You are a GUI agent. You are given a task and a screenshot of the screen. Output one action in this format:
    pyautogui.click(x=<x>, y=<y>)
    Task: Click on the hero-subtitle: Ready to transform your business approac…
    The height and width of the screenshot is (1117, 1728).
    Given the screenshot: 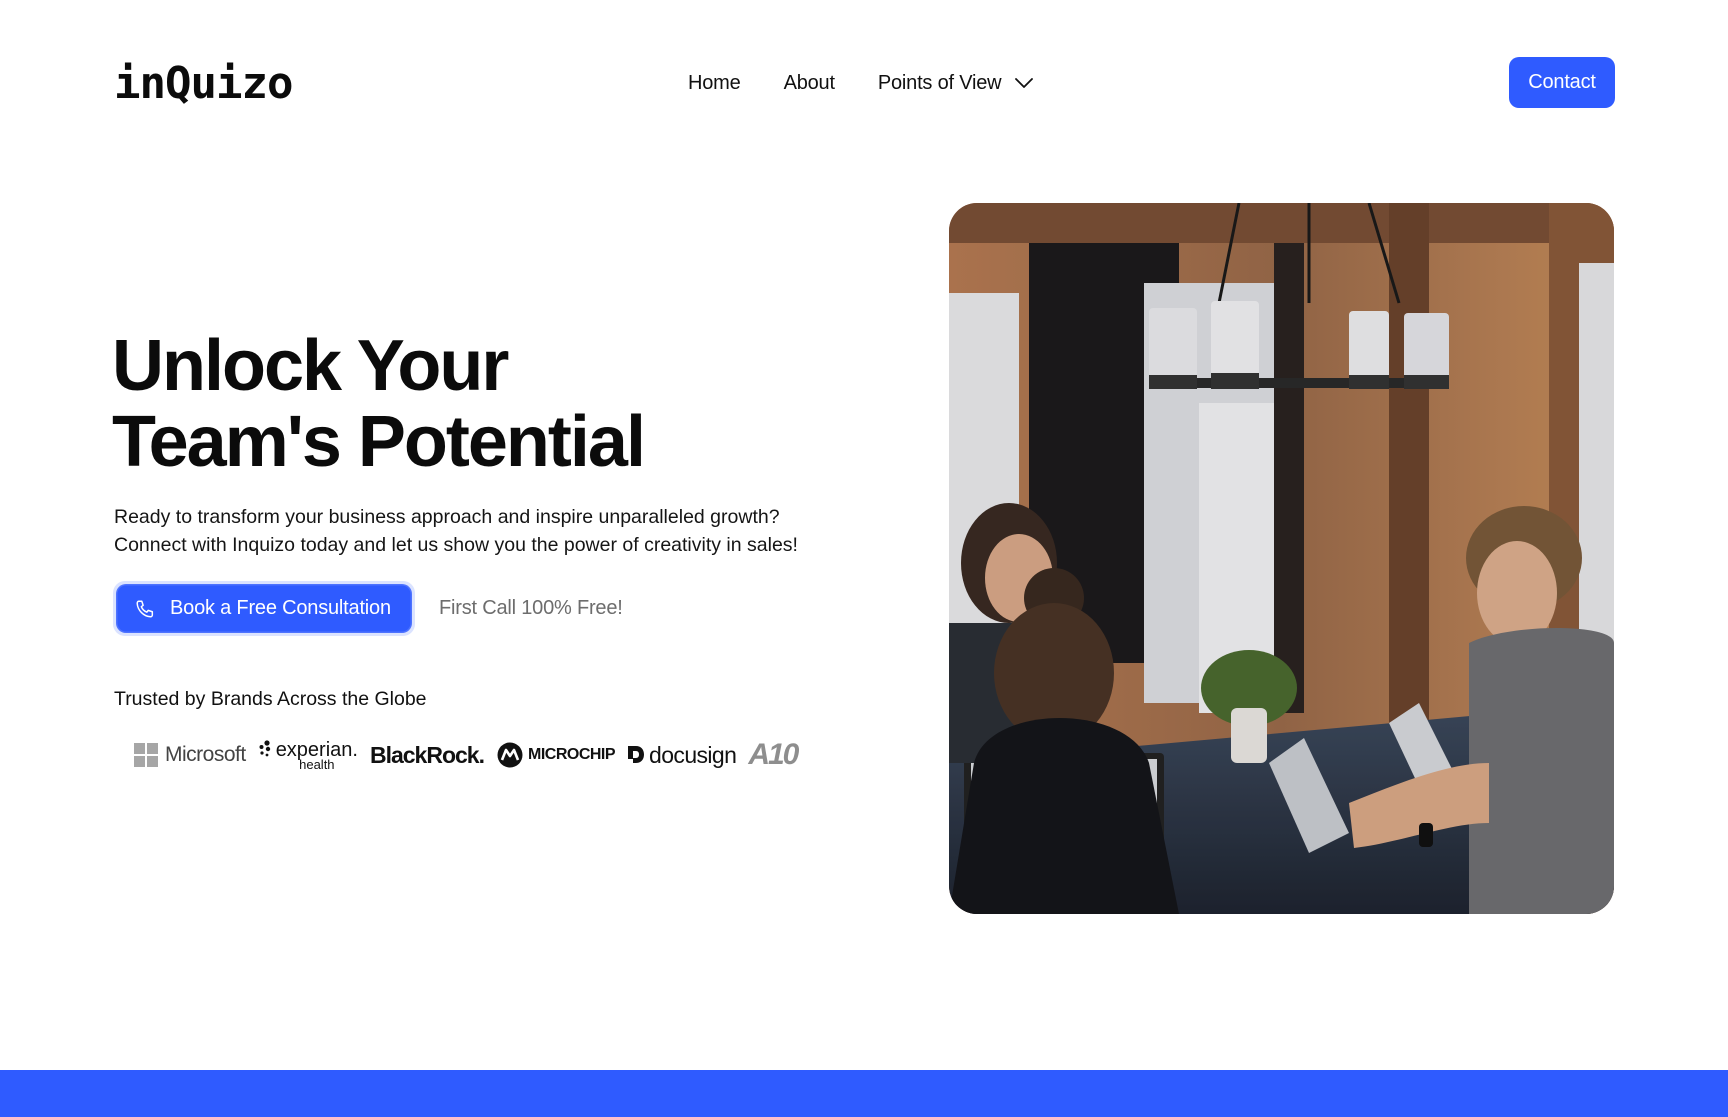 What is the action you would take?
    pyautogui.click(x=494, y=531)
    